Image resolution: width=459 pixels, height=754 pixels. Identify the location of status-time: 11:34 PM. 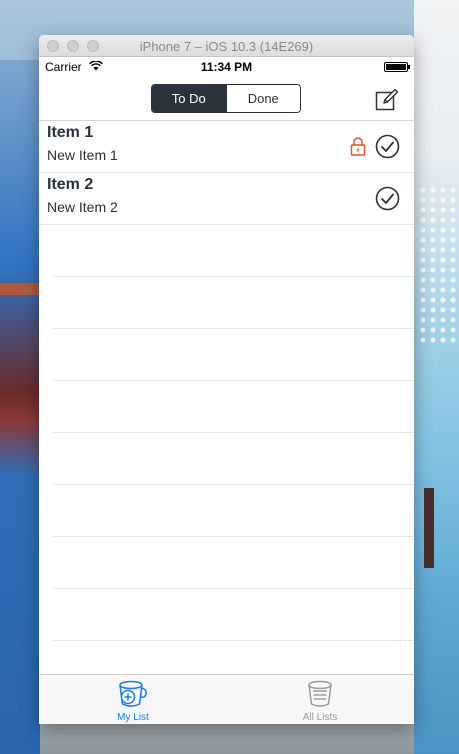
(226, 67).